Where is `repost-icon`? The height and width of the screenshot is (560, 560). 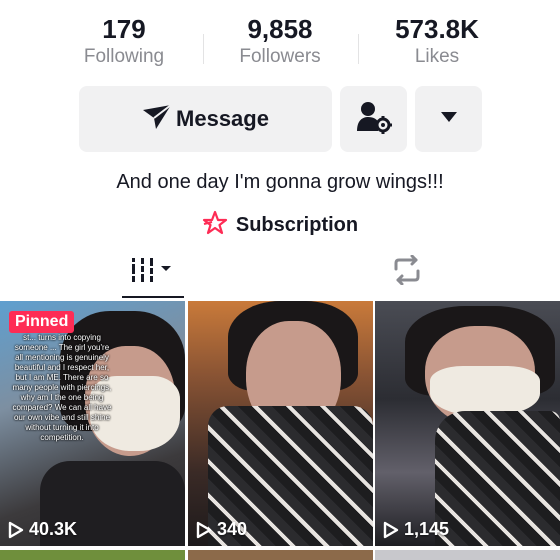
repost-icon is located at coordinates (407, 272).